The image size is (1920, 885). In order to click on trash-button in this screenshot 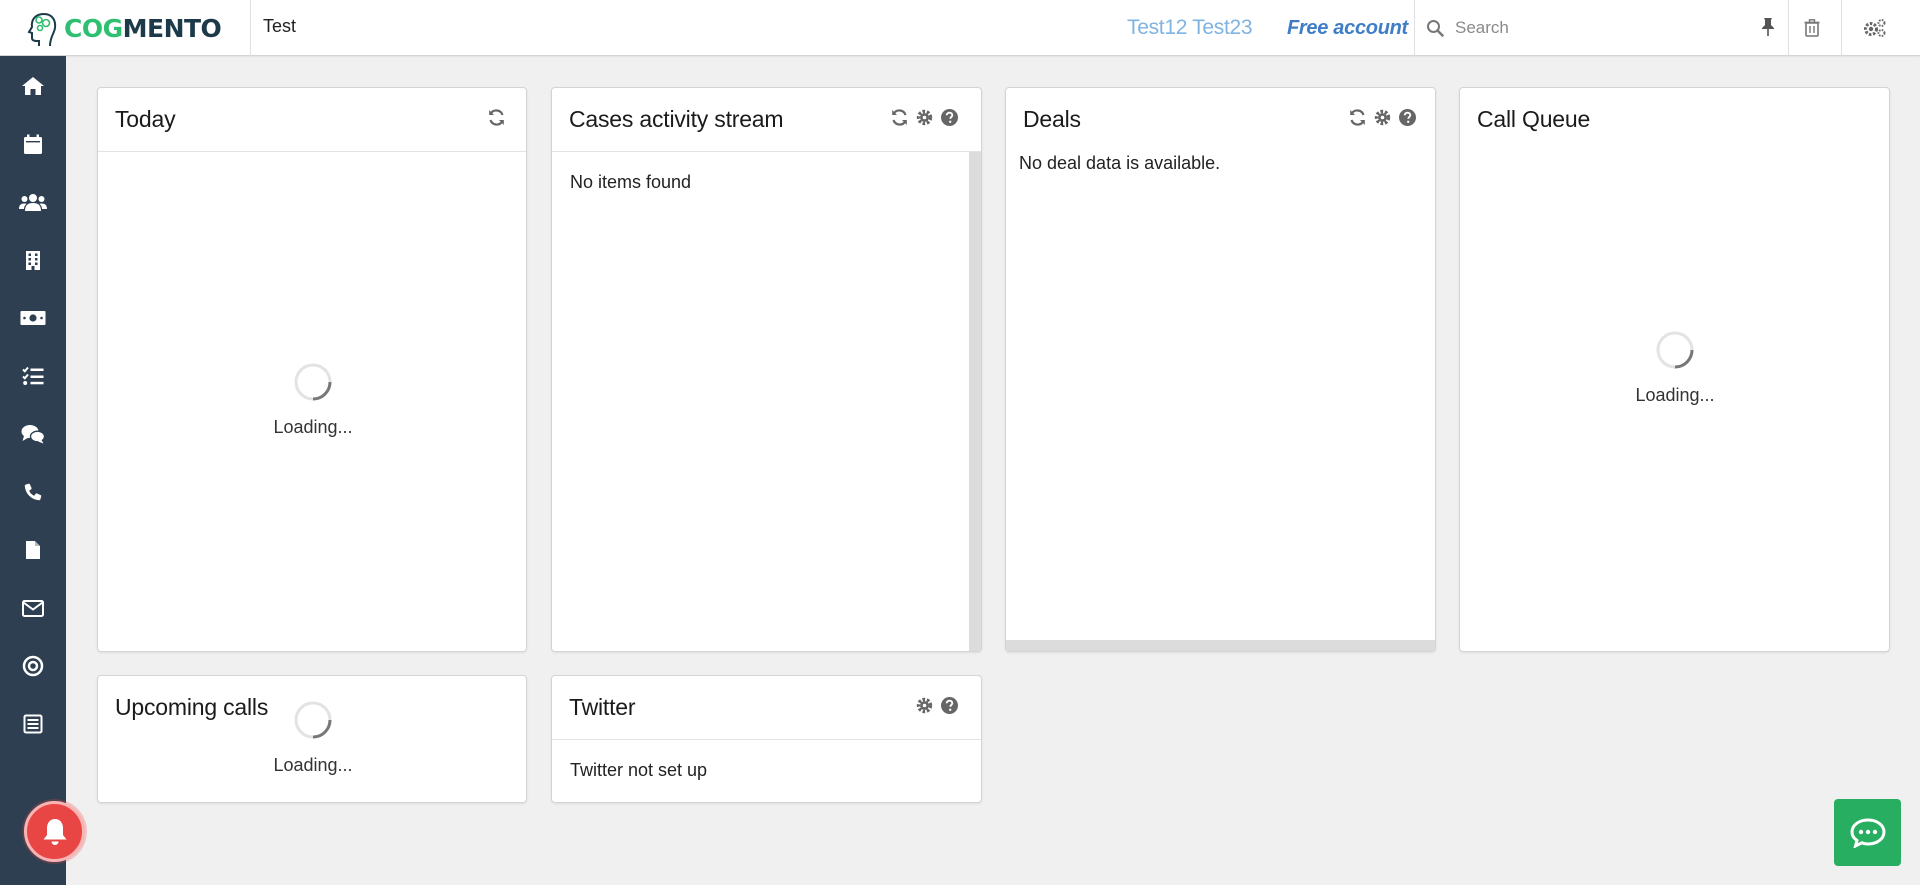, I will do `click(1812, 28)`.